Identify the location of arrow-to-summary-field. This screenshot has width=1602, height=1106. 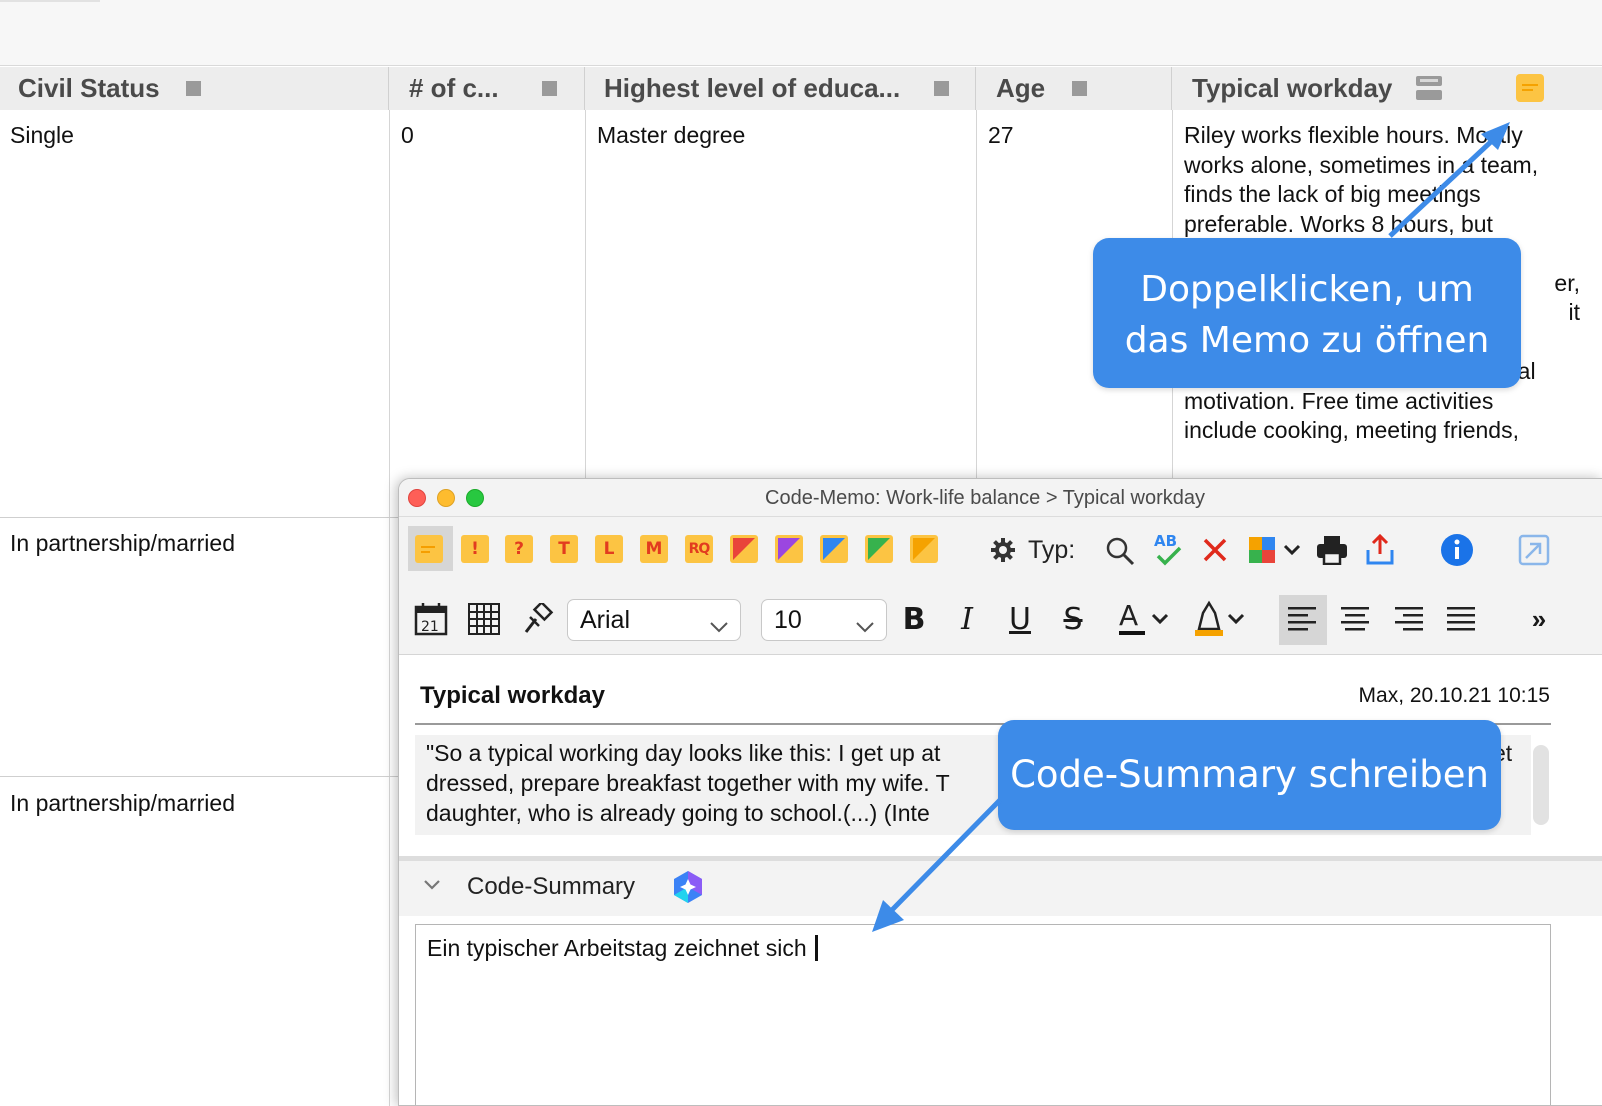
(937, 865).